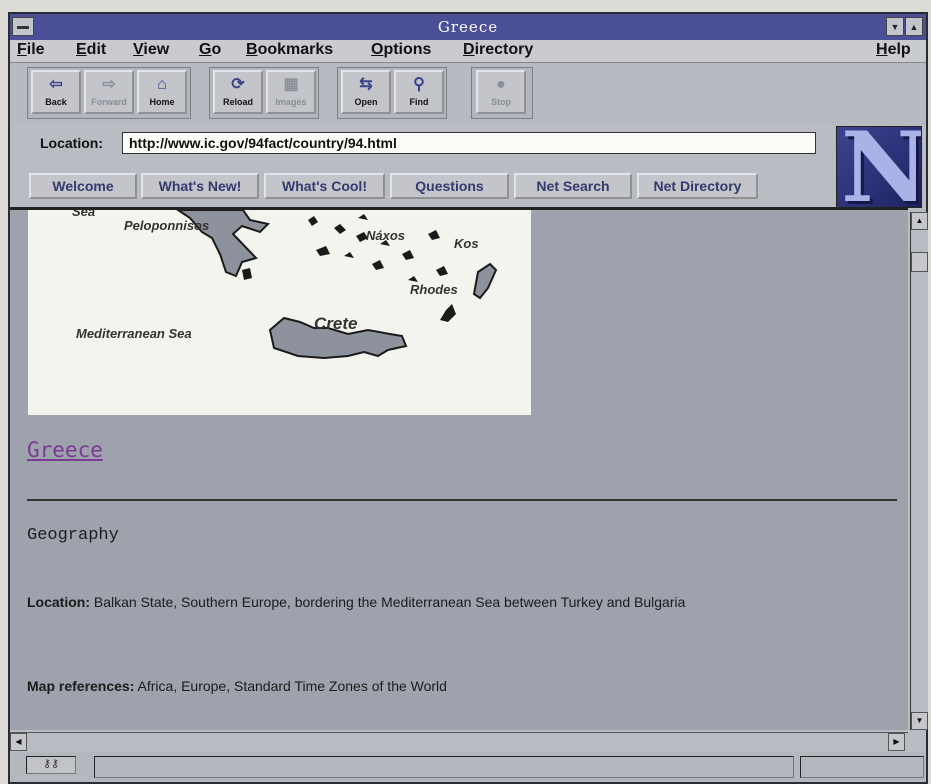 The image size is (931, 784). What do you see at coordinates (573, 186) in the screenshot?
I see `net-search-button: Net Search` at bounding box center [573, 186].